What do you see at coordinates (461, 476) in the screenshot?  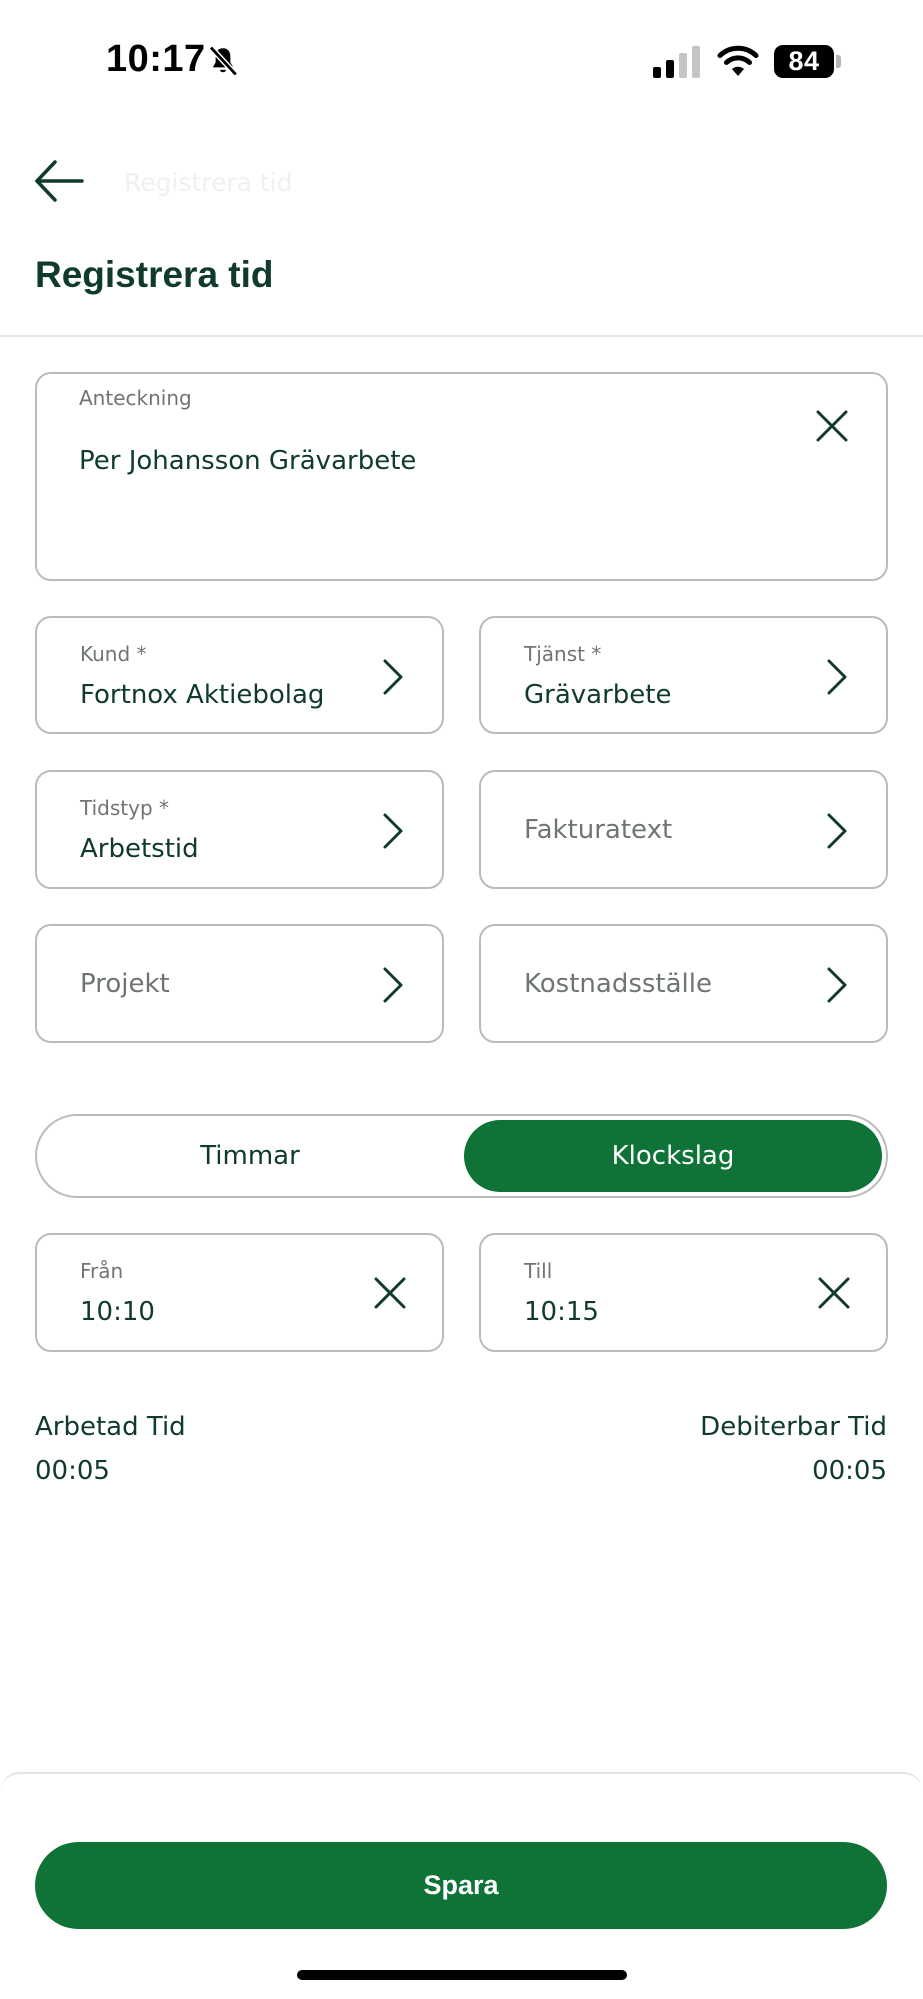 I see `note-field: Anteckning Per Johansson Grävarbete` at bounding box center [461, 476].